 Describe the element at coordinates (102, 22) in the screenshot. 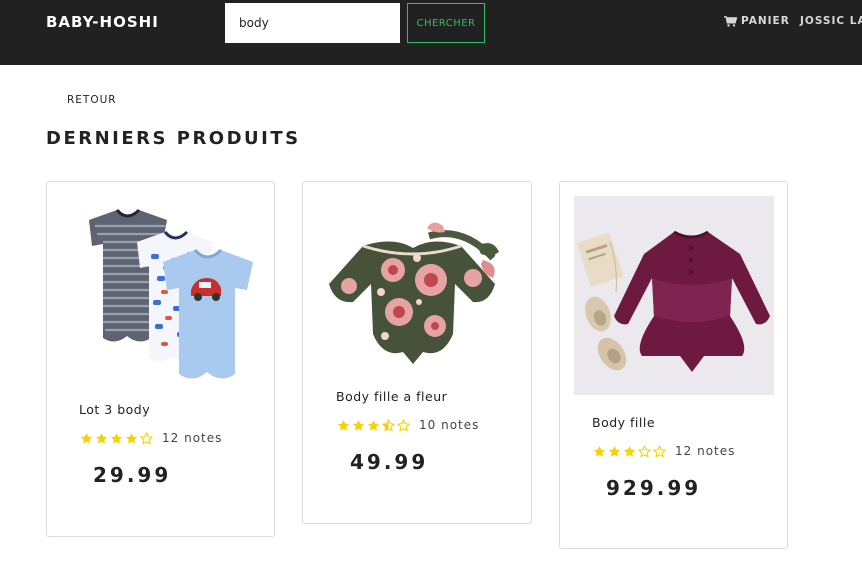

I see `brand-logo: BABY-HOSHI` at that location.